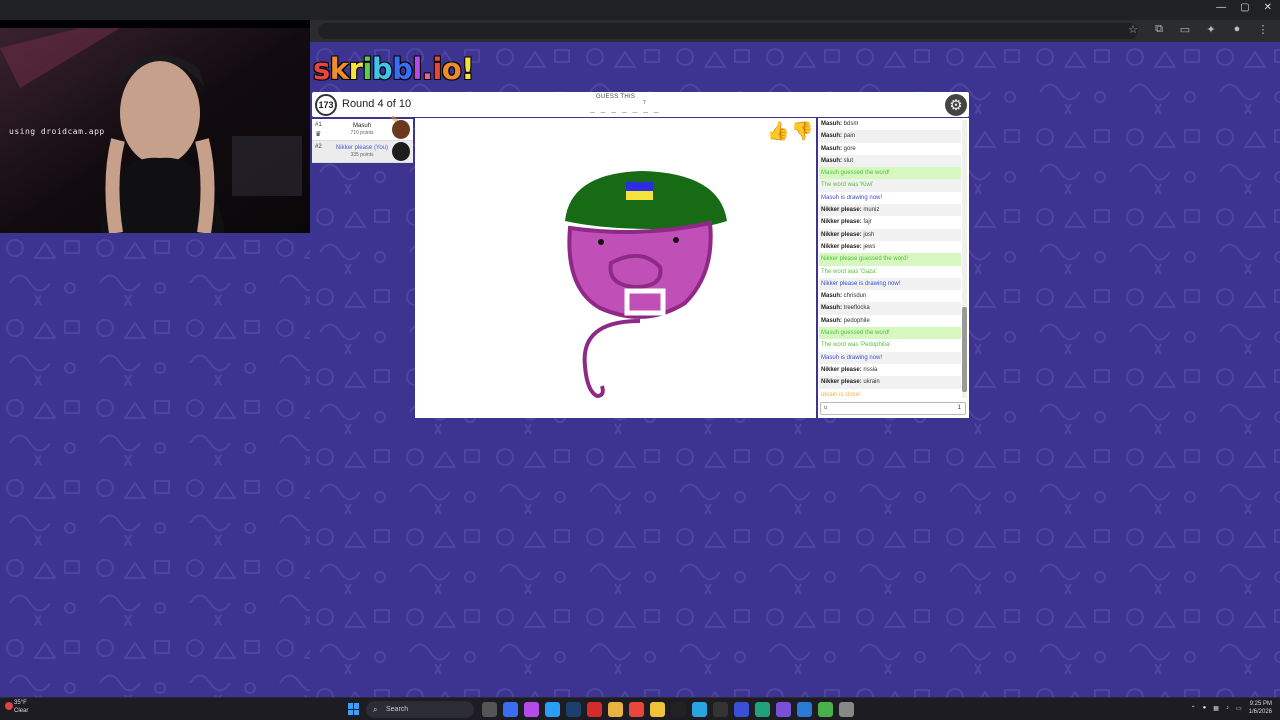  Describe the element at coordinates (9, 706) in the screenshot. I see `weather-icon` at that location.